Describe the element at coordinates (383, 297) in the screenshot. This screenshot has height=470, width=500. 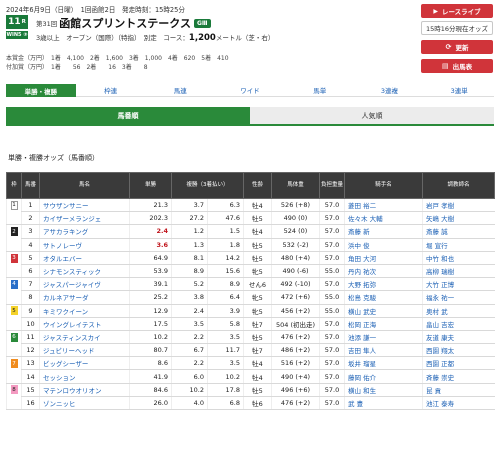
I see `jockey-link: 松島 克駿` at that location.